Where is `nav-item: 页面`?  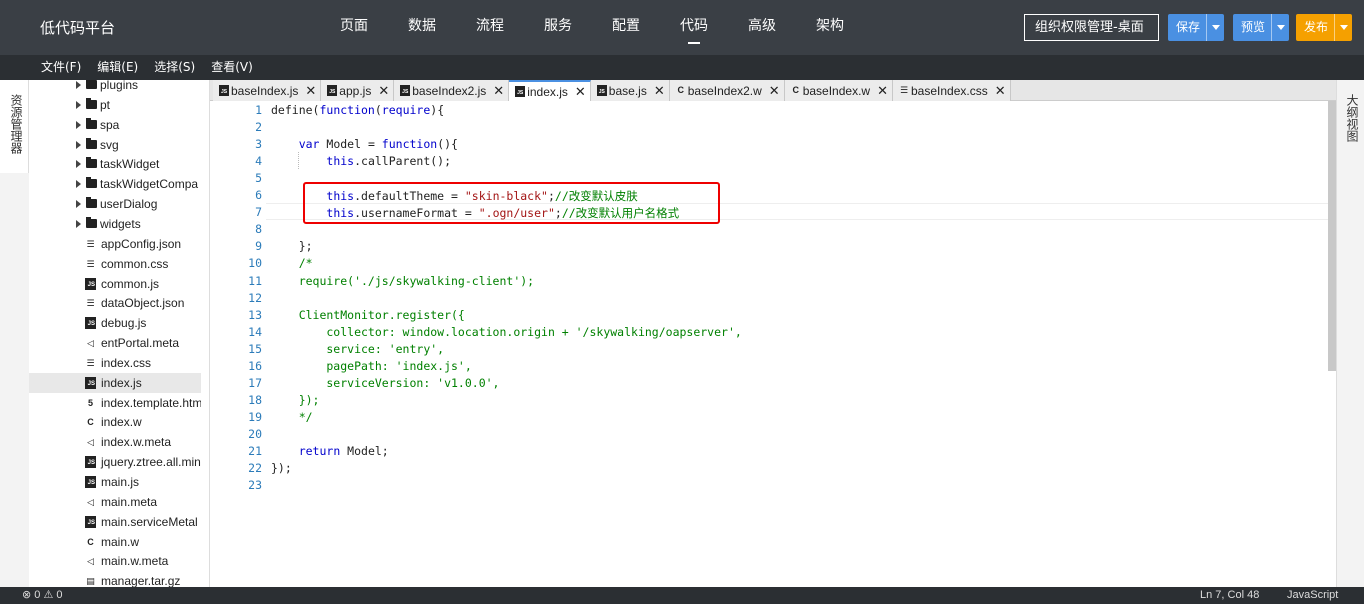 nav-item: 页面 is located at coordinates (354, 27).